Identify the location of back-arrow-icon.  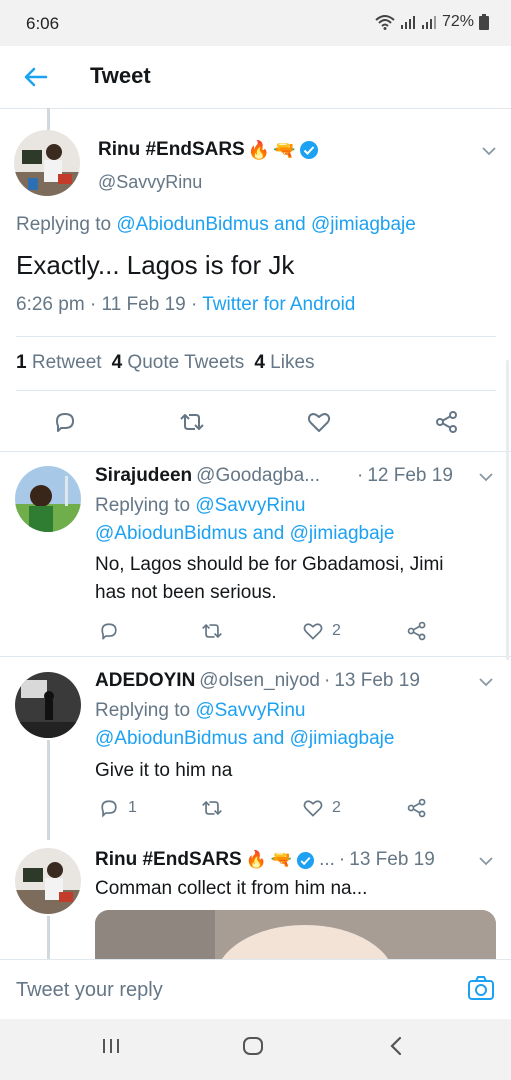
(35, 77).